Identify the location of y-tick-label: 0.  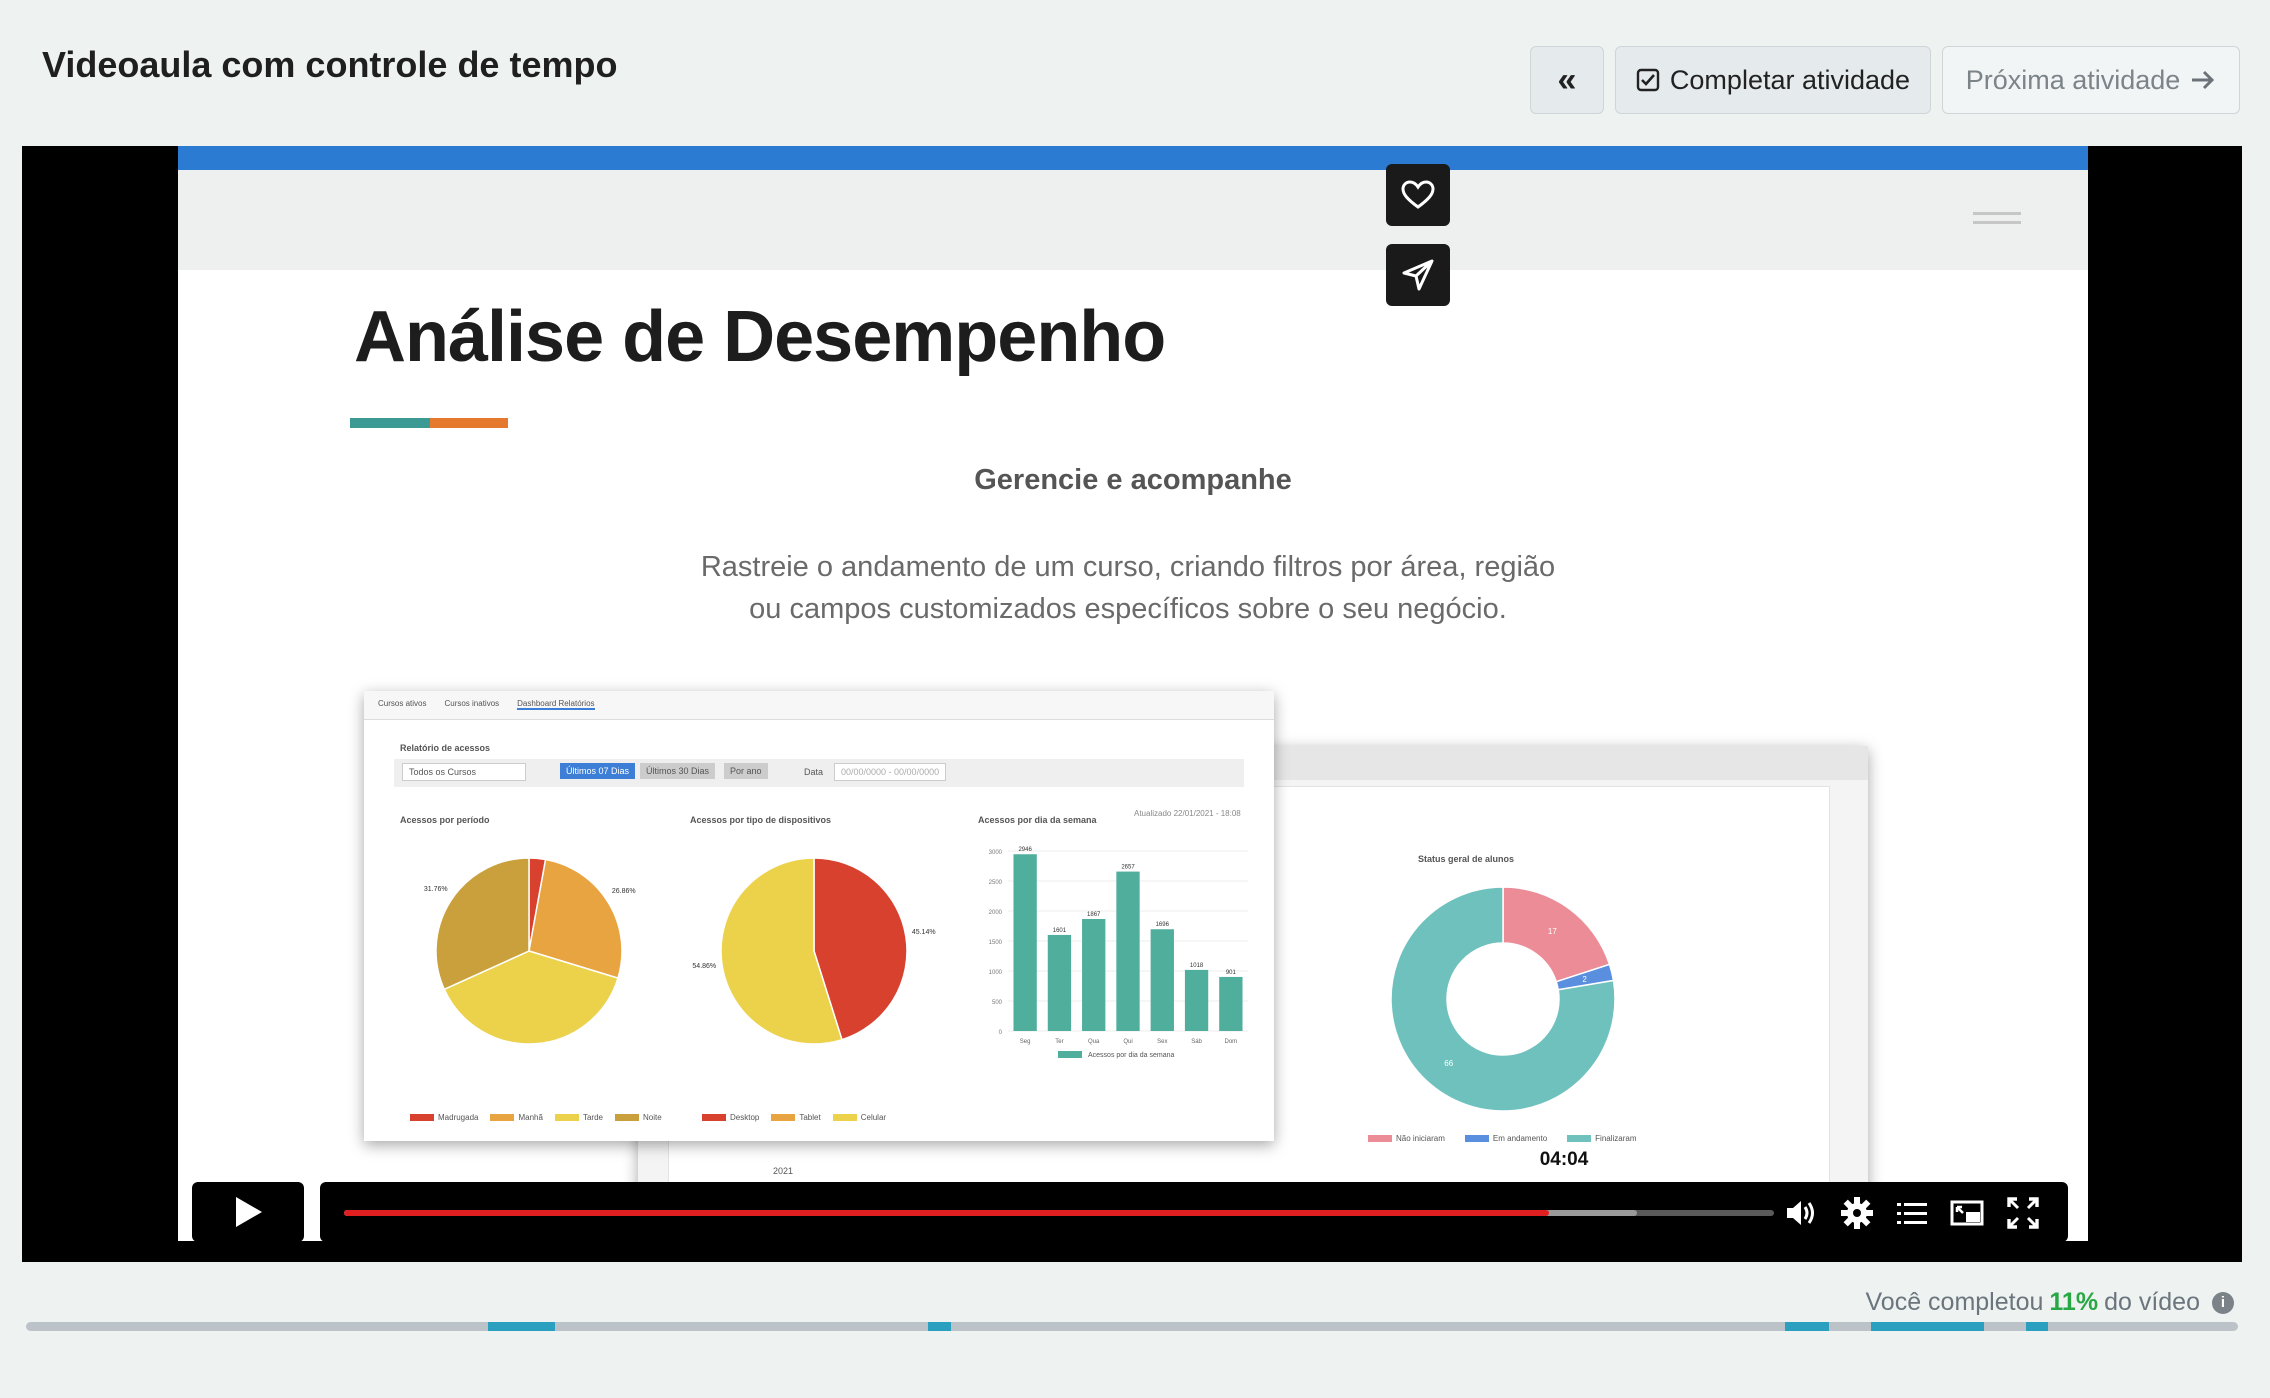
(1001, 1033).